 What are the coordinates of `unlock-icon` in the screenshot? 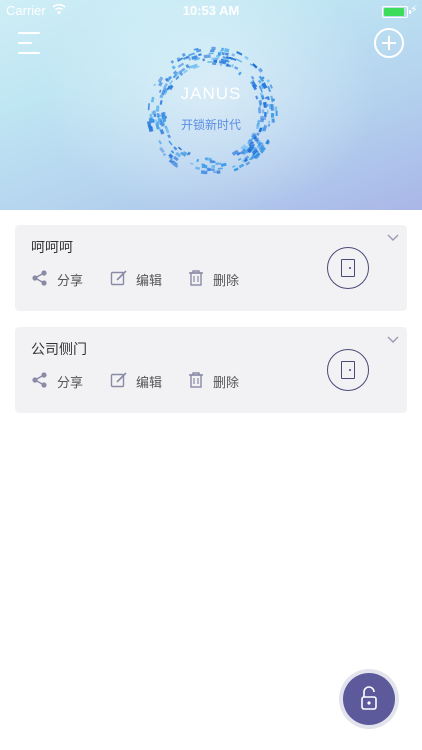 It's located at (369, 698).